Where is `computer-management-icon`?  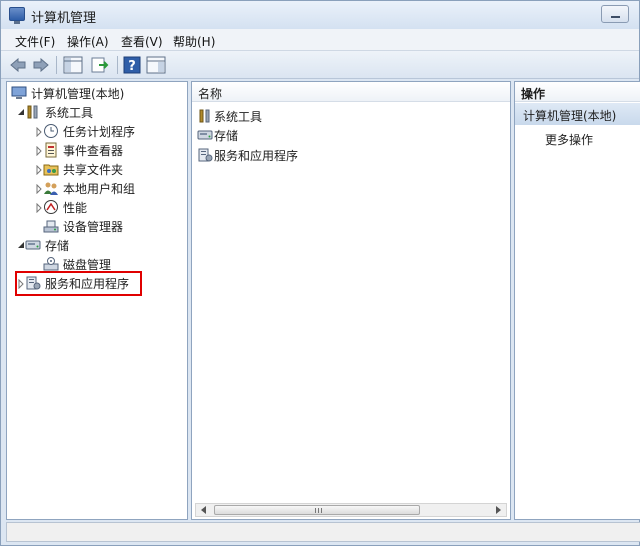
computer-management-icon is located at coordinates (17, 15).